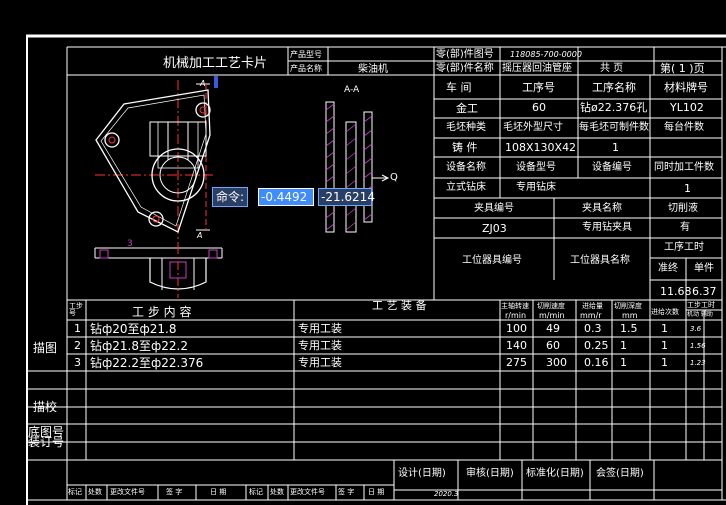 The image size is (726, 505). Describe the element at coordinates (596, 345) in the screenshot. I see `step-feed: 0.25` at that location.